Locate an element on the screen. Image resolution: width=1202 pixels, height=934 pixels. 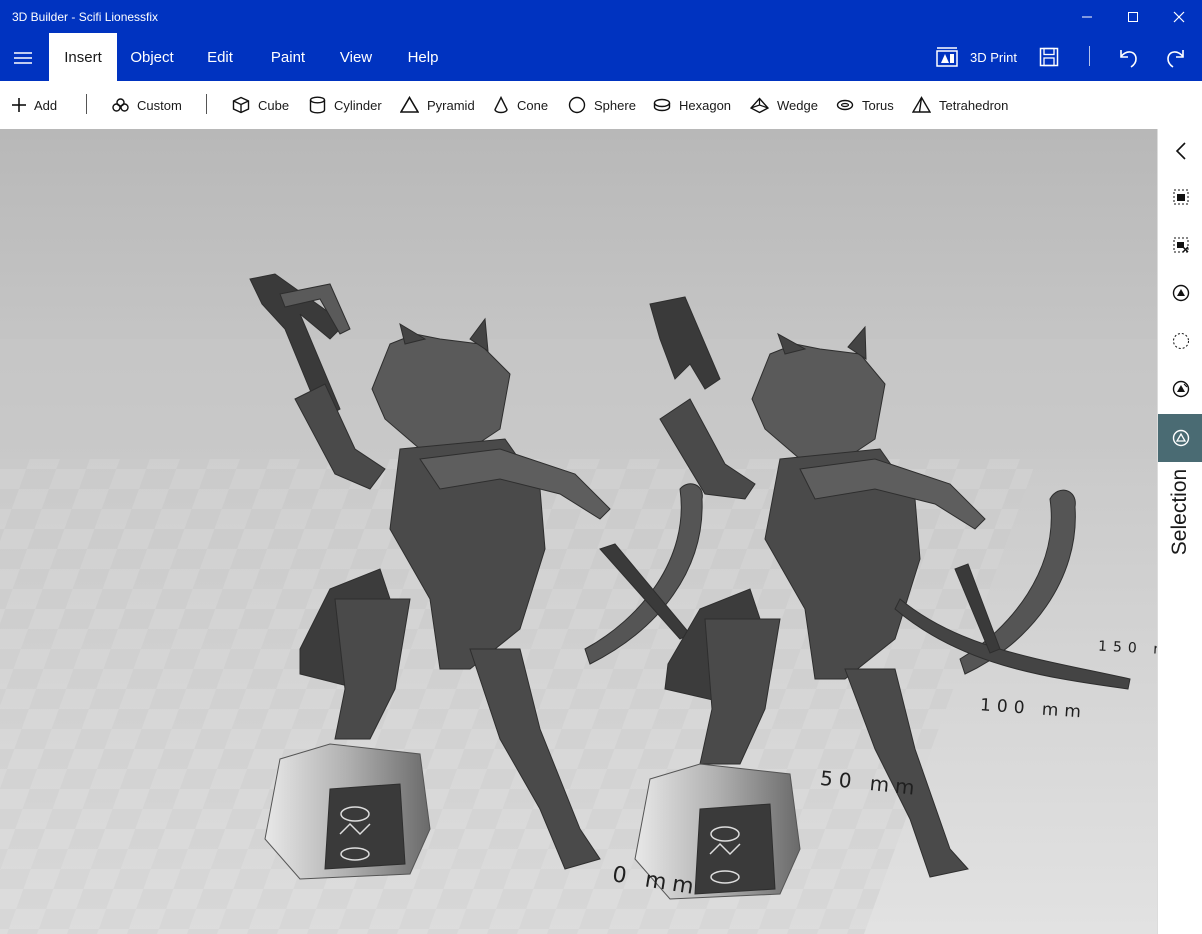
hexagon-label: Hexagon is located at coordinates (705, 105).